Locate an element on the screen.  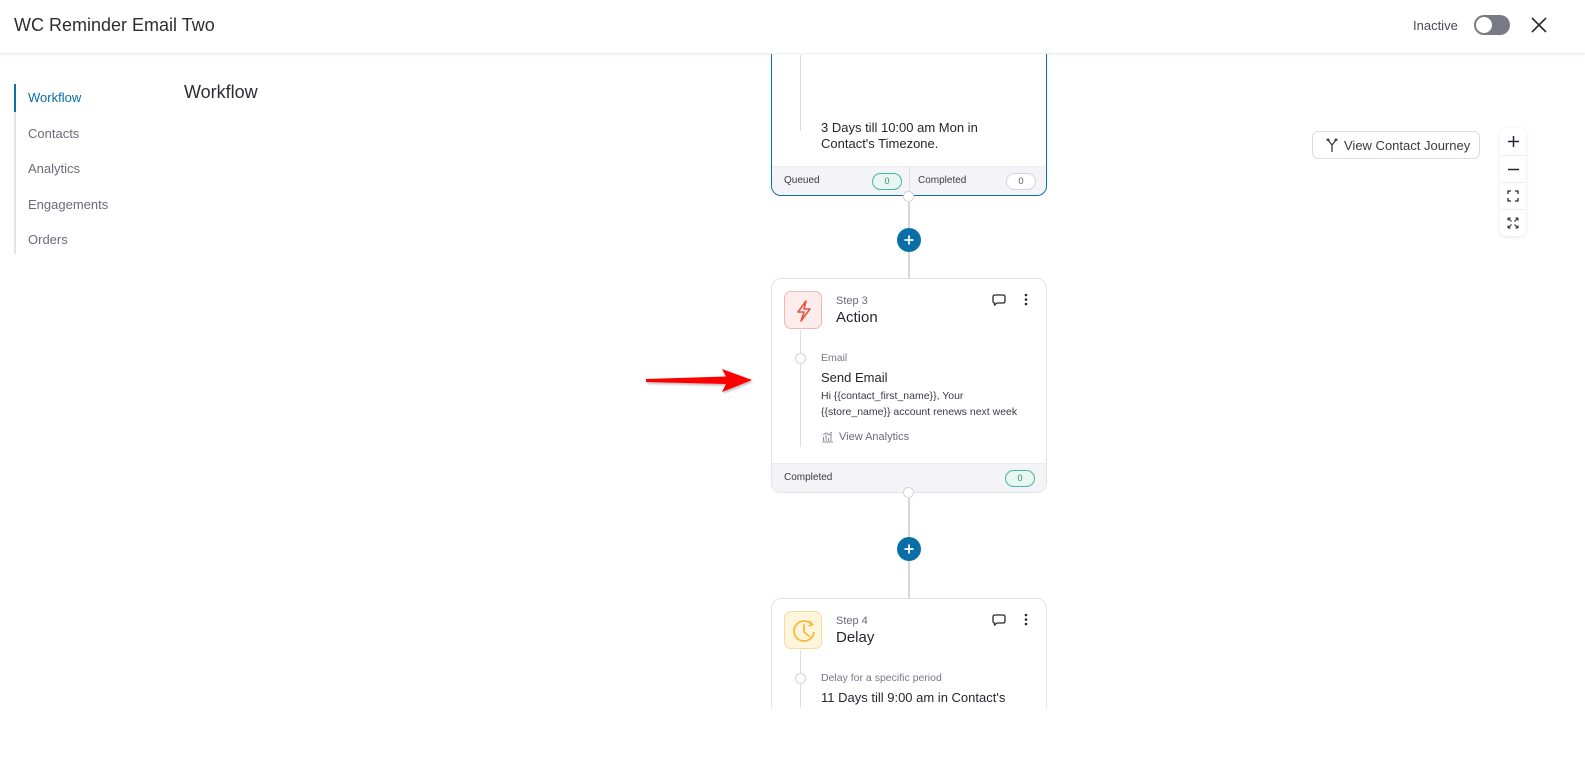
minus-icon is located at coordinates (1513, 169).